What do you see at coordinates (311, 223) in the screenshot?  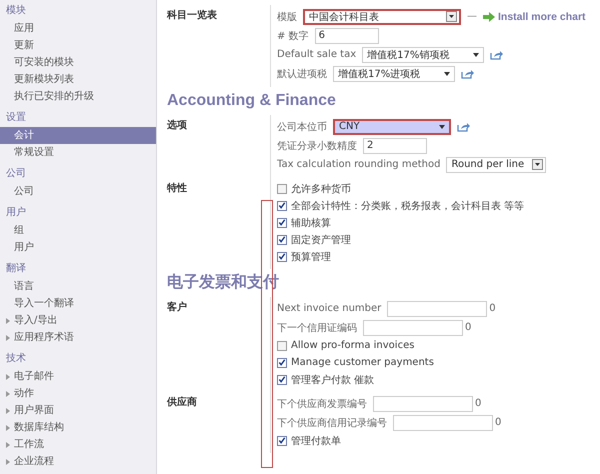 I see `checkbox-label: 辅助核算` at bounding box center [311, 223].